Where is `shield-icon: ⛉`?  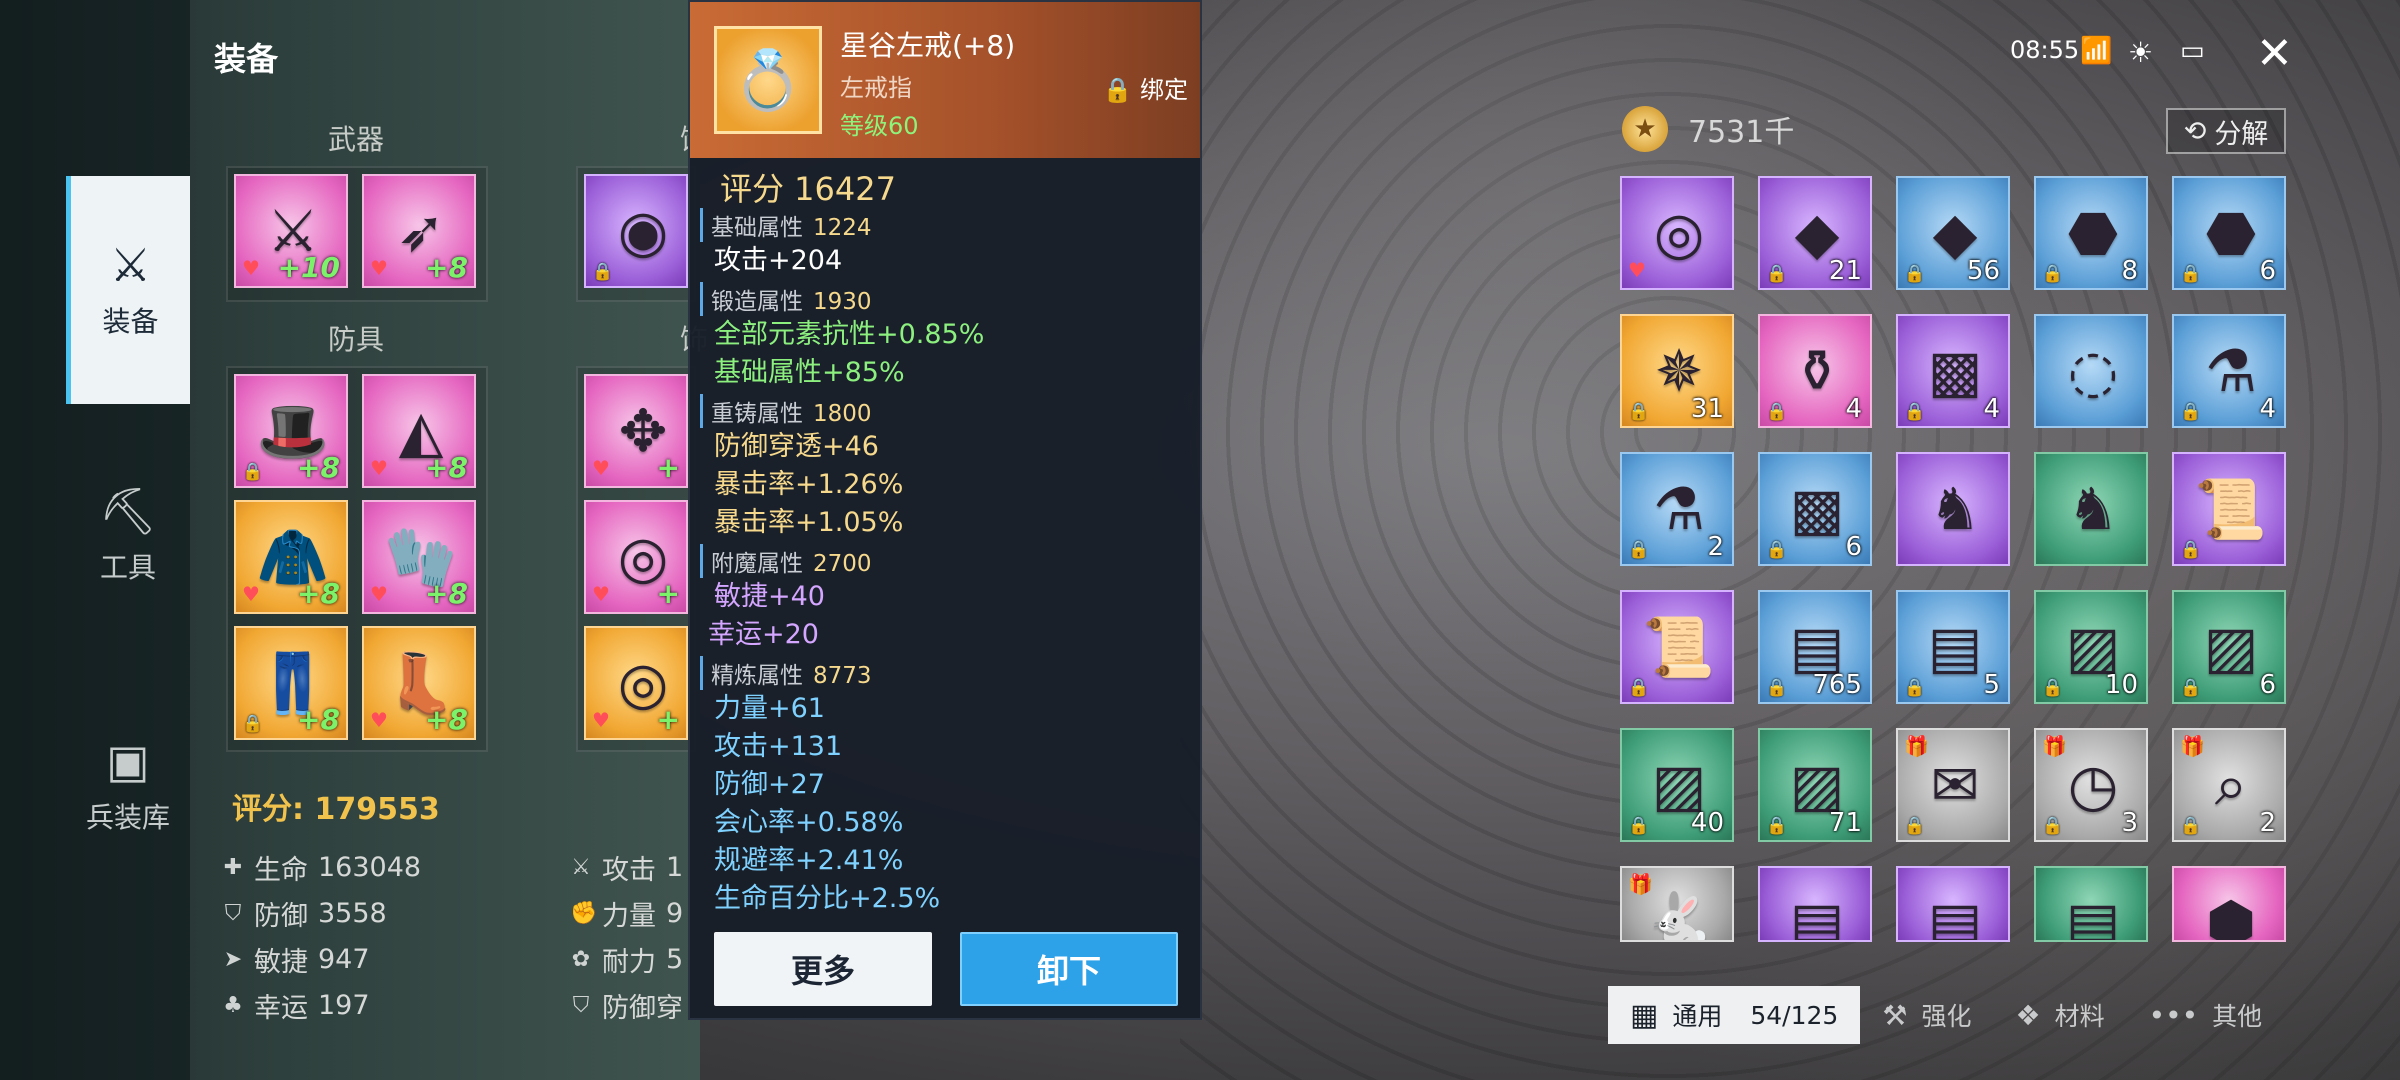 shield-icon: ⛉ is located at coordinates (233, 913).